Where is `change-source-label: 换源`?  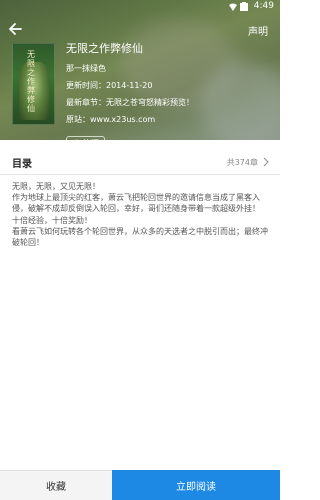 change-source-label: 换源 is located at coordinates (91, 139).